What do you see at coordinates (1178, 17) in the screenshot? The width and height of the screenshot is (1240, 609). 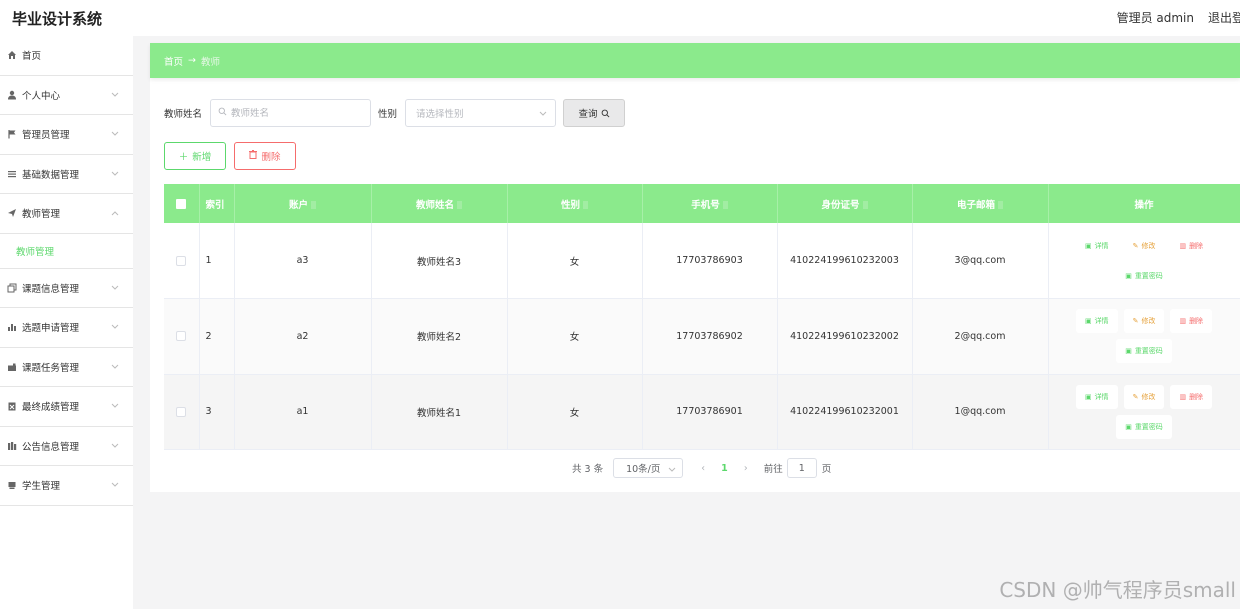 I see `user-area: 管理员 admin 退出登录` at bounding box center [1178, 17].